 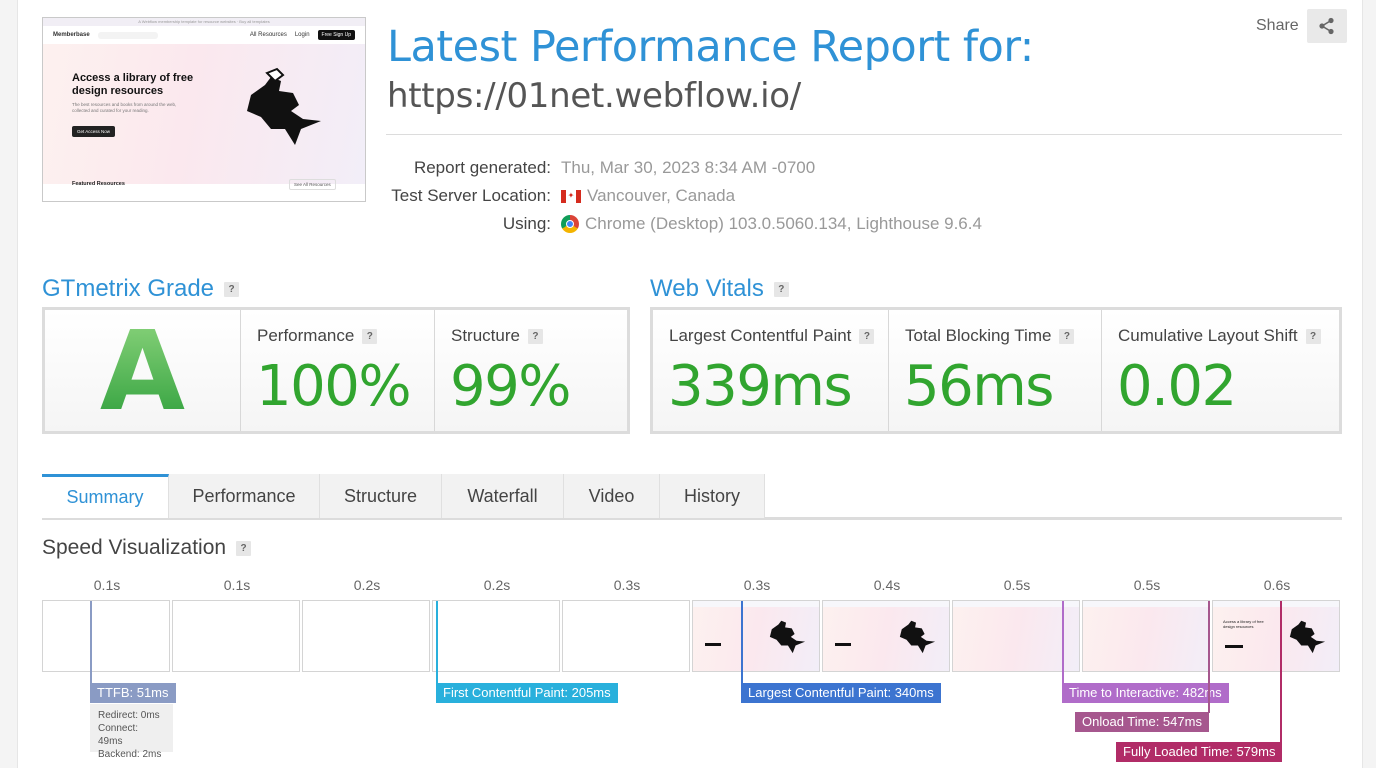 I want to click on right-gutter, so click(x=1369, y=384).